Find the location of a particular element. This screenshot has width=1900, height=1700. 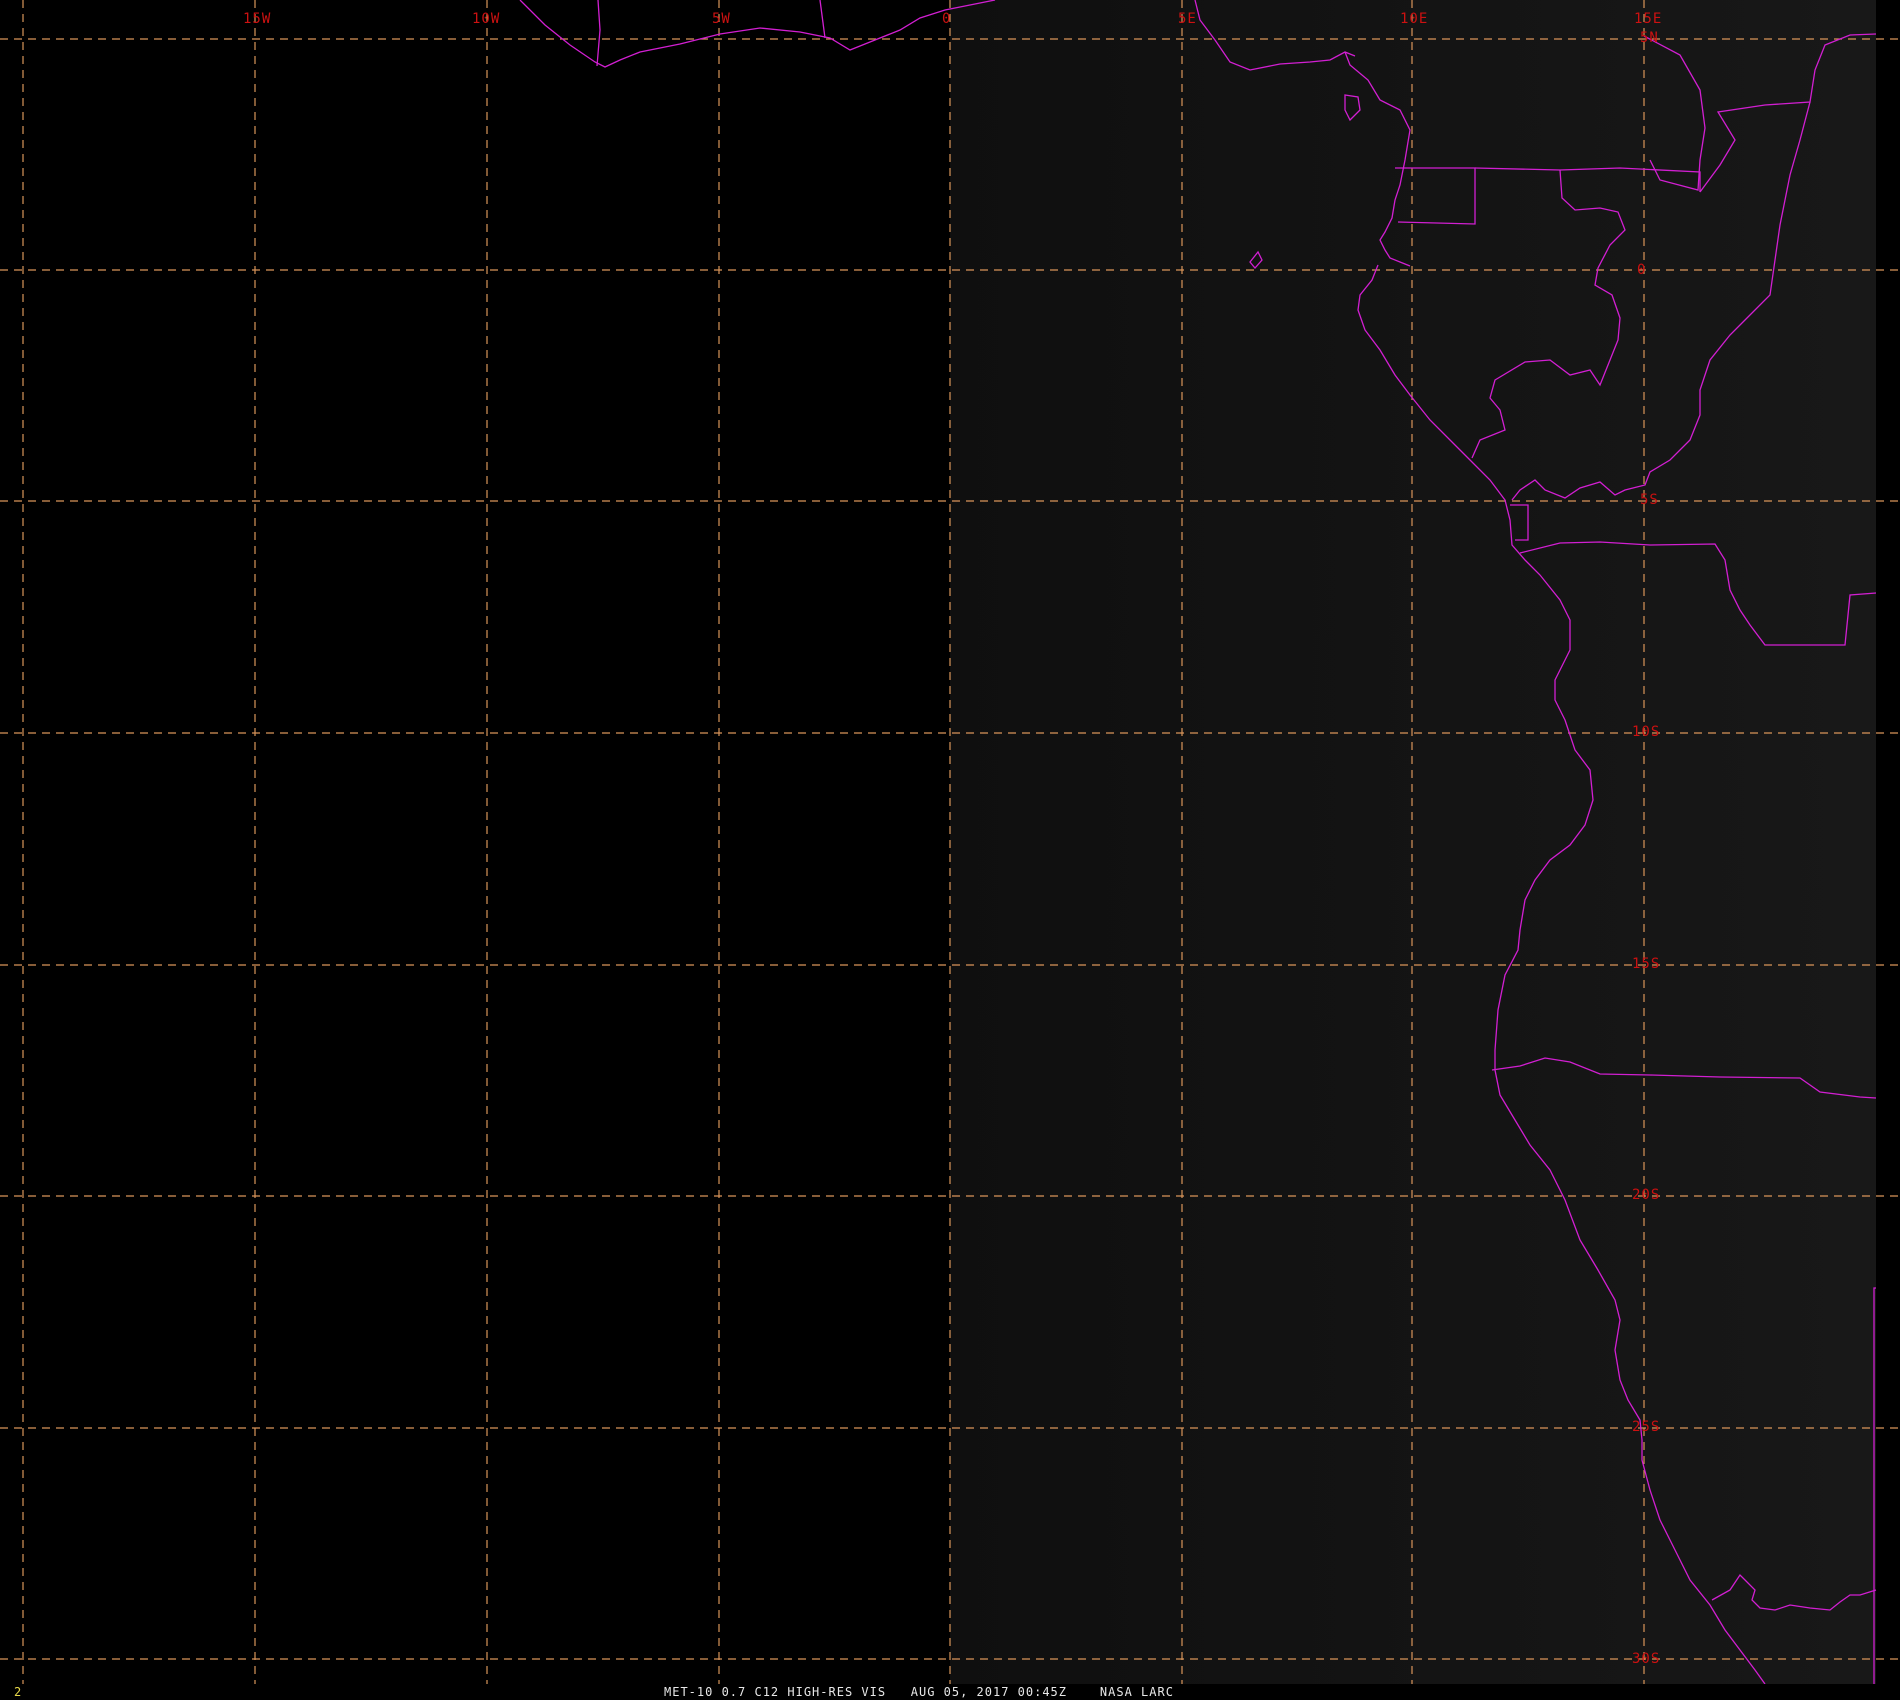

lon-label-0: 0 is located at coordinates (946, 19).